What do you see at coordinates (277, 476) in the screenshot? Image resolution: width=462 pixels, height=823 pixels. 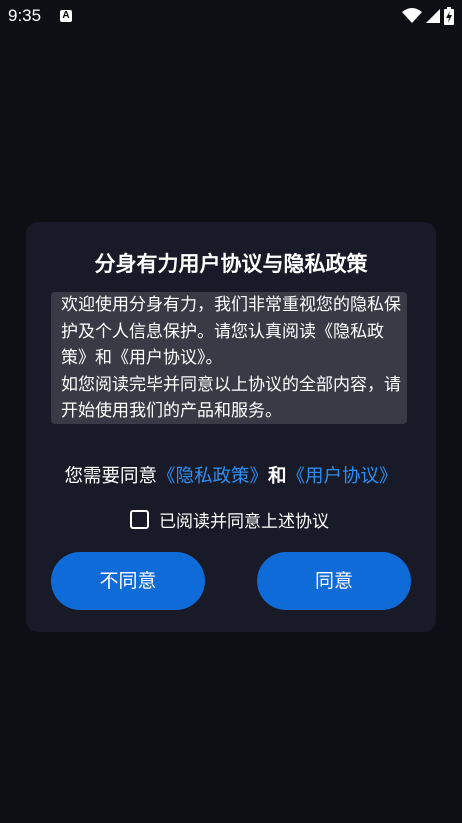 I see `and-text: 和` at bounding box center [277, 476].